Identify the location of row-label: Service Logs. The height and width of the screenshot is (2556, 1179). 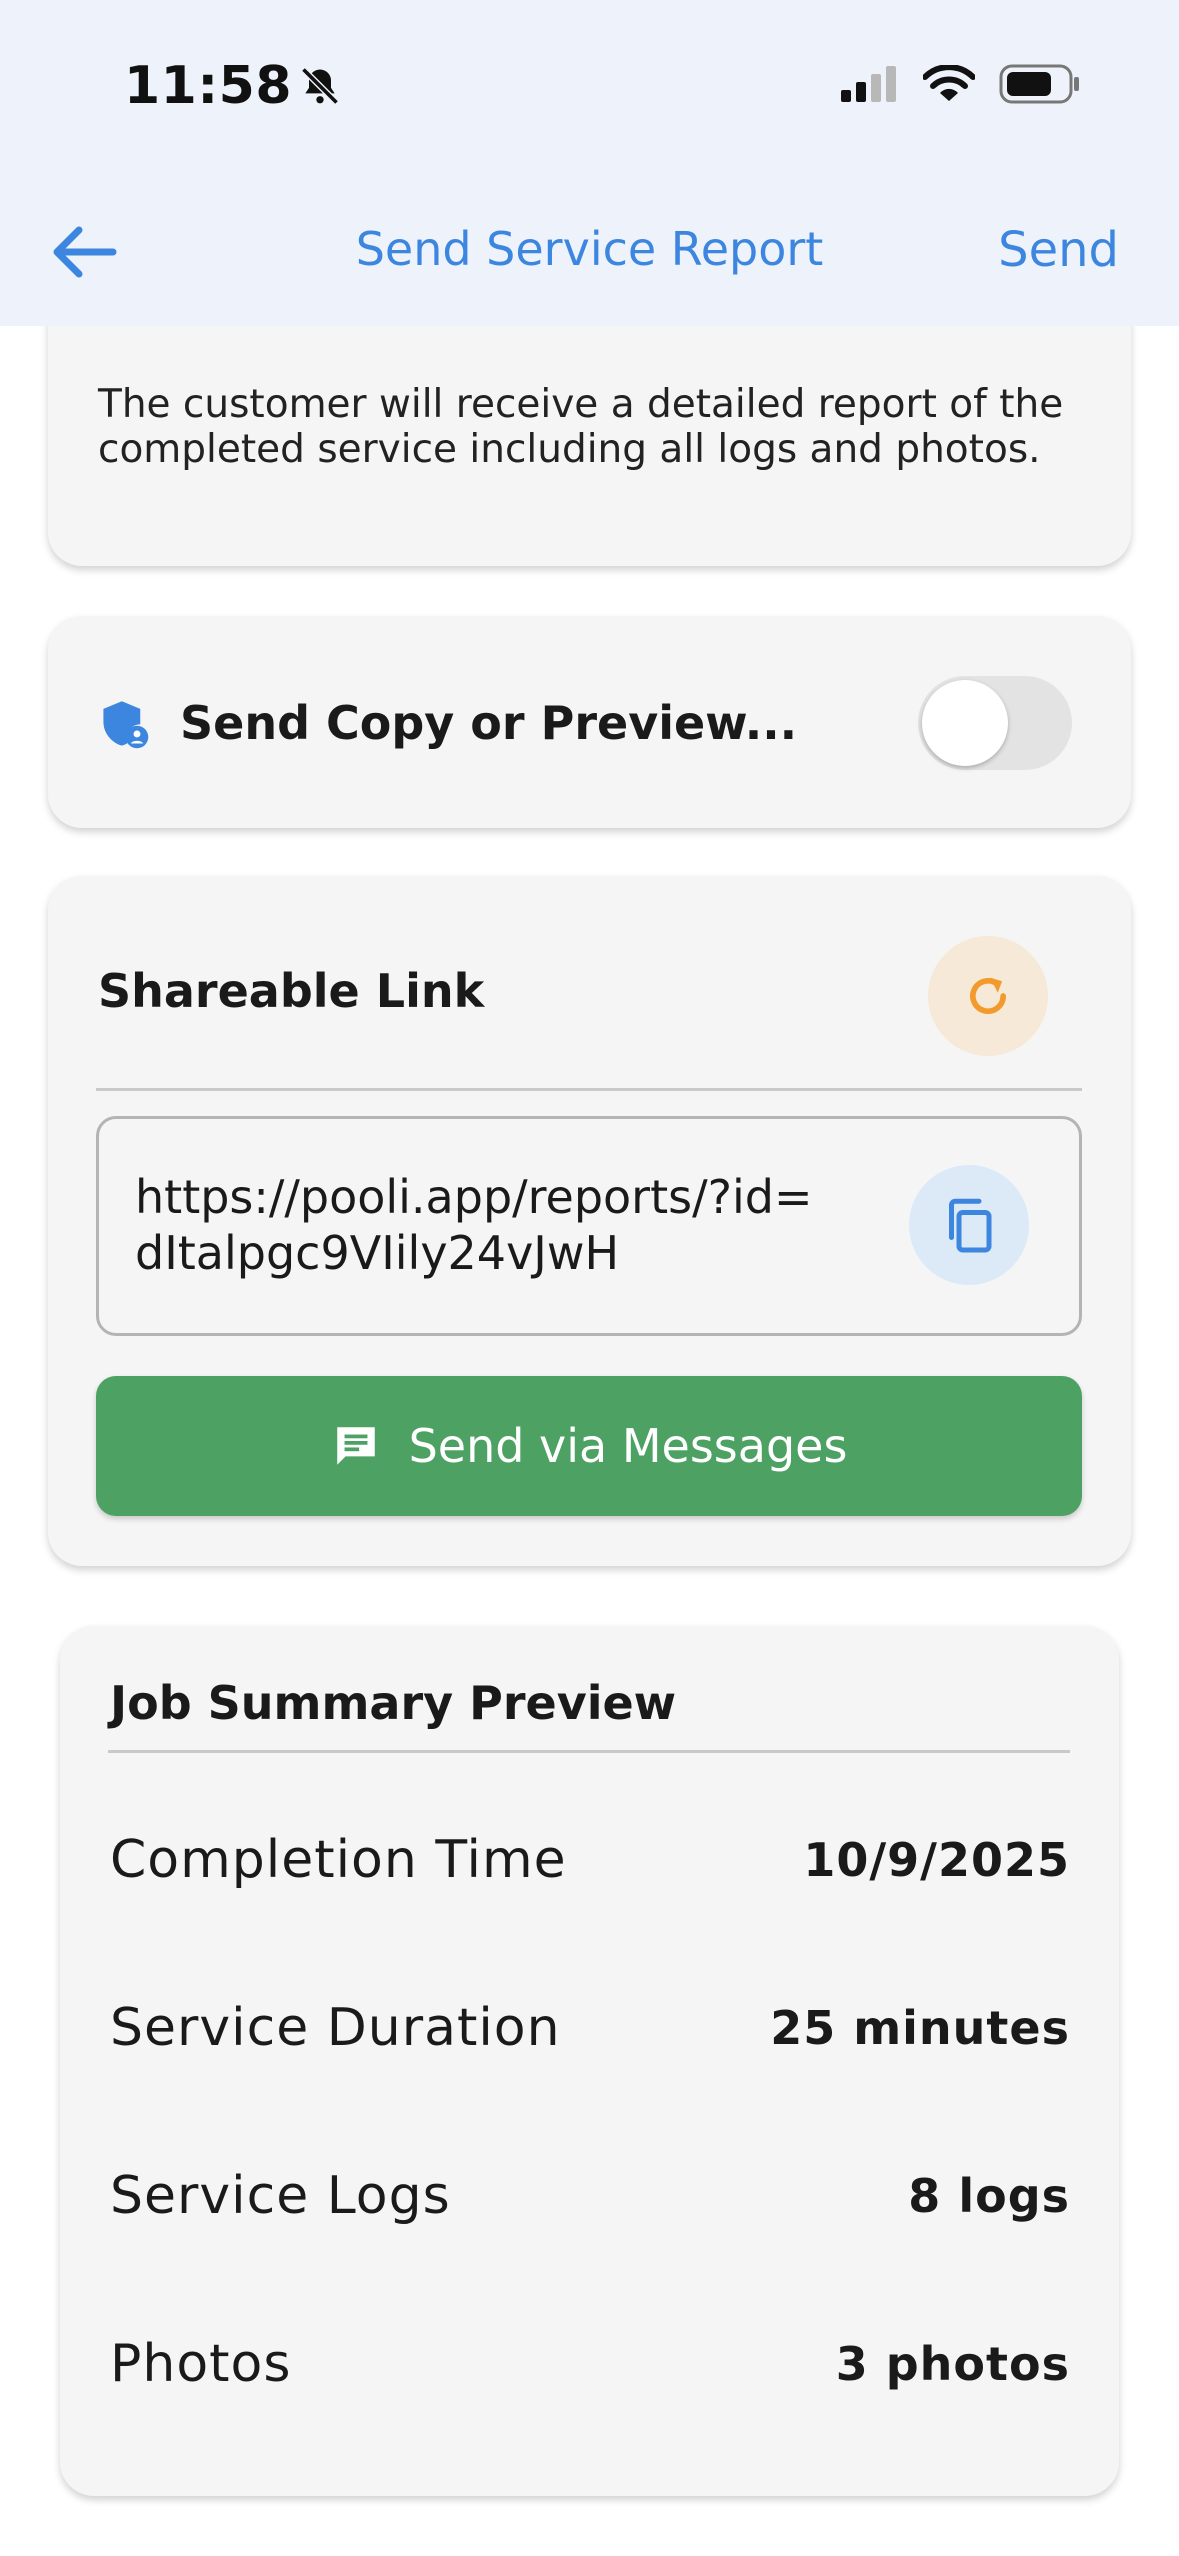
(280, 2196).